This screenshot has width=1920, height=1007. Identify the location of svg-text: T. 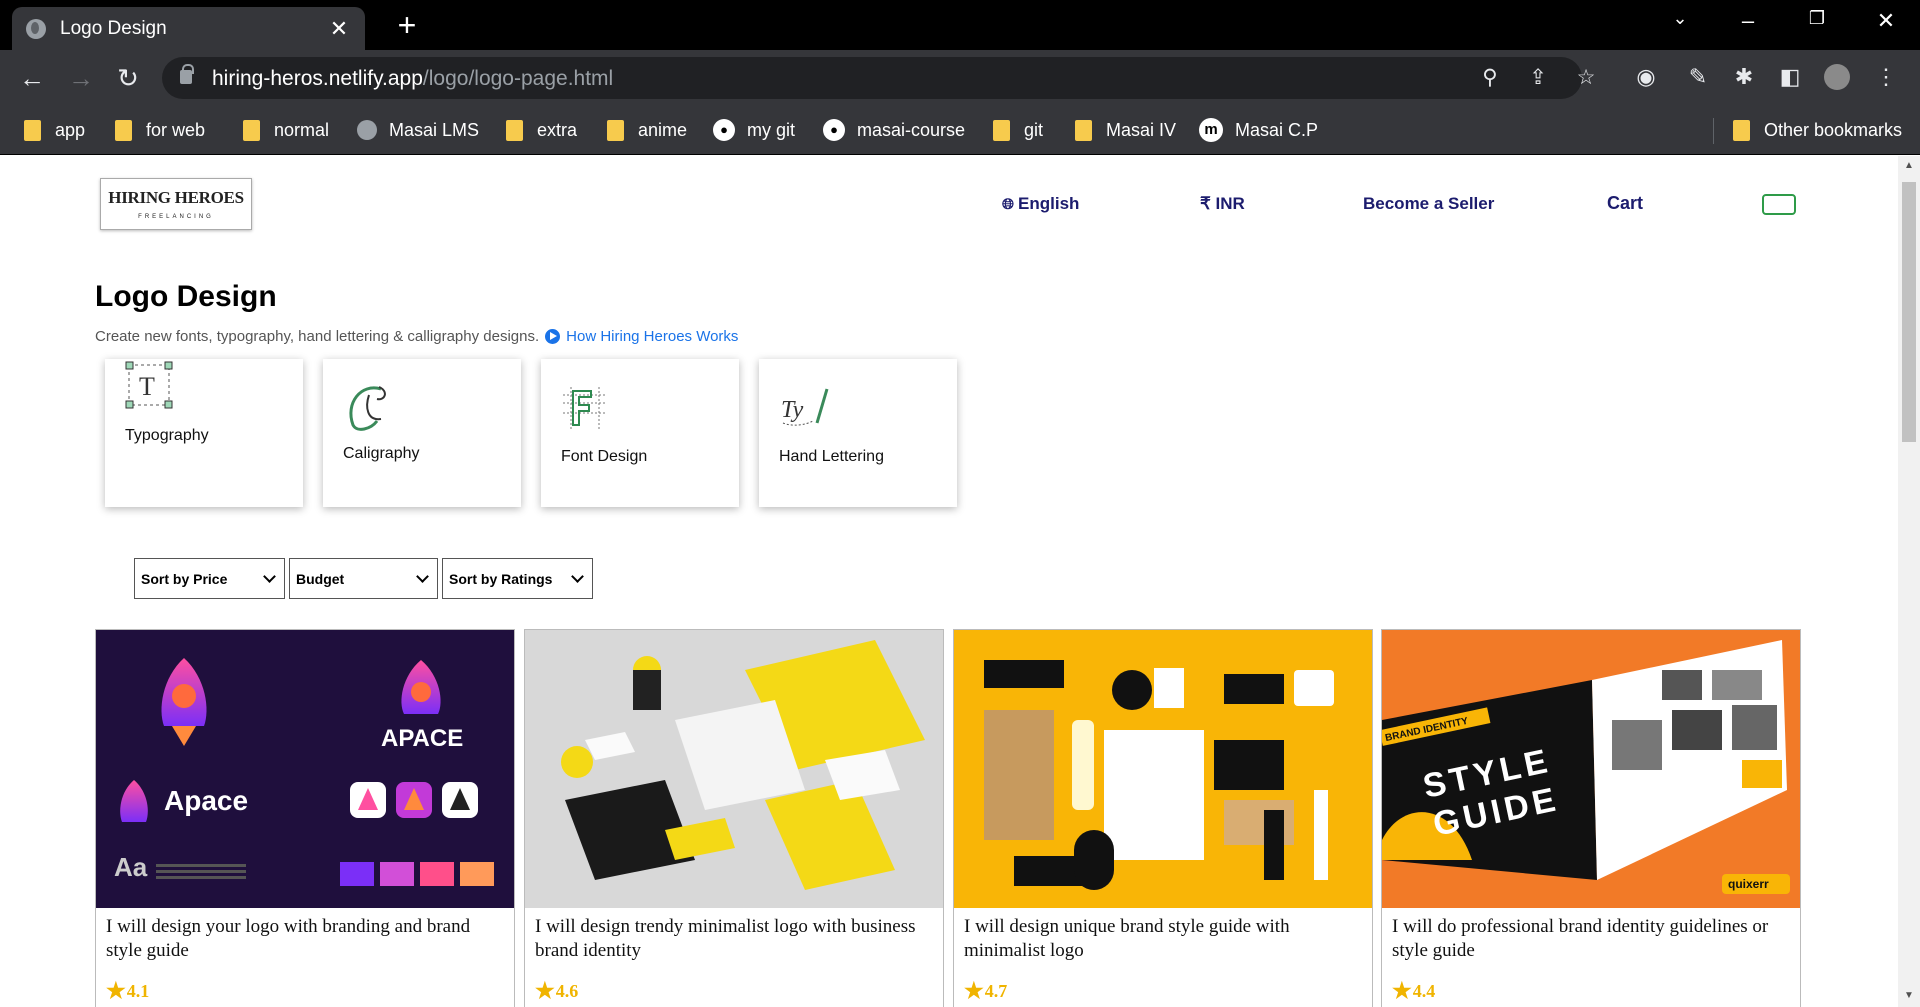
(147, 386).